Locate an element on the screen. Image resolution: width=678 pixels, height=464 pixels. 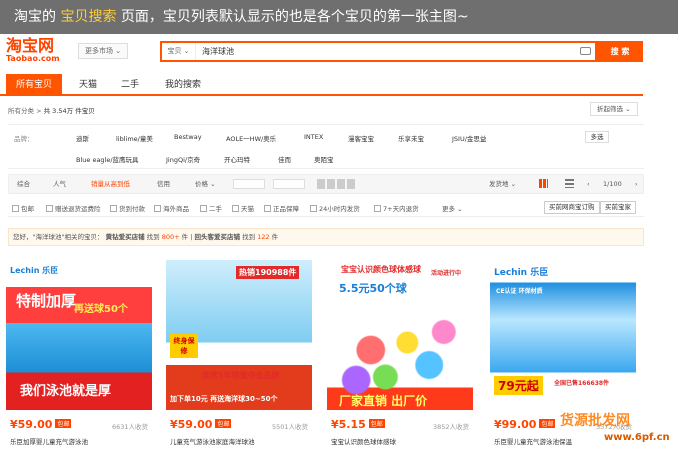
brand-item: 漫客宝宝 is located at coordinates (361, 138).